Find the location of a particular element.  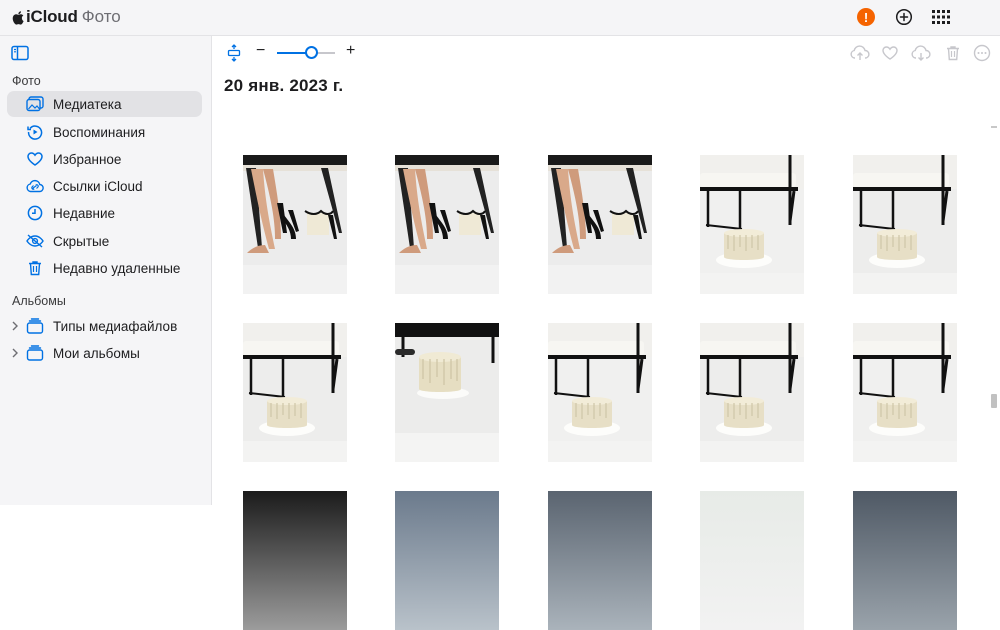

clock-icon is located at coordinates (35, 213).